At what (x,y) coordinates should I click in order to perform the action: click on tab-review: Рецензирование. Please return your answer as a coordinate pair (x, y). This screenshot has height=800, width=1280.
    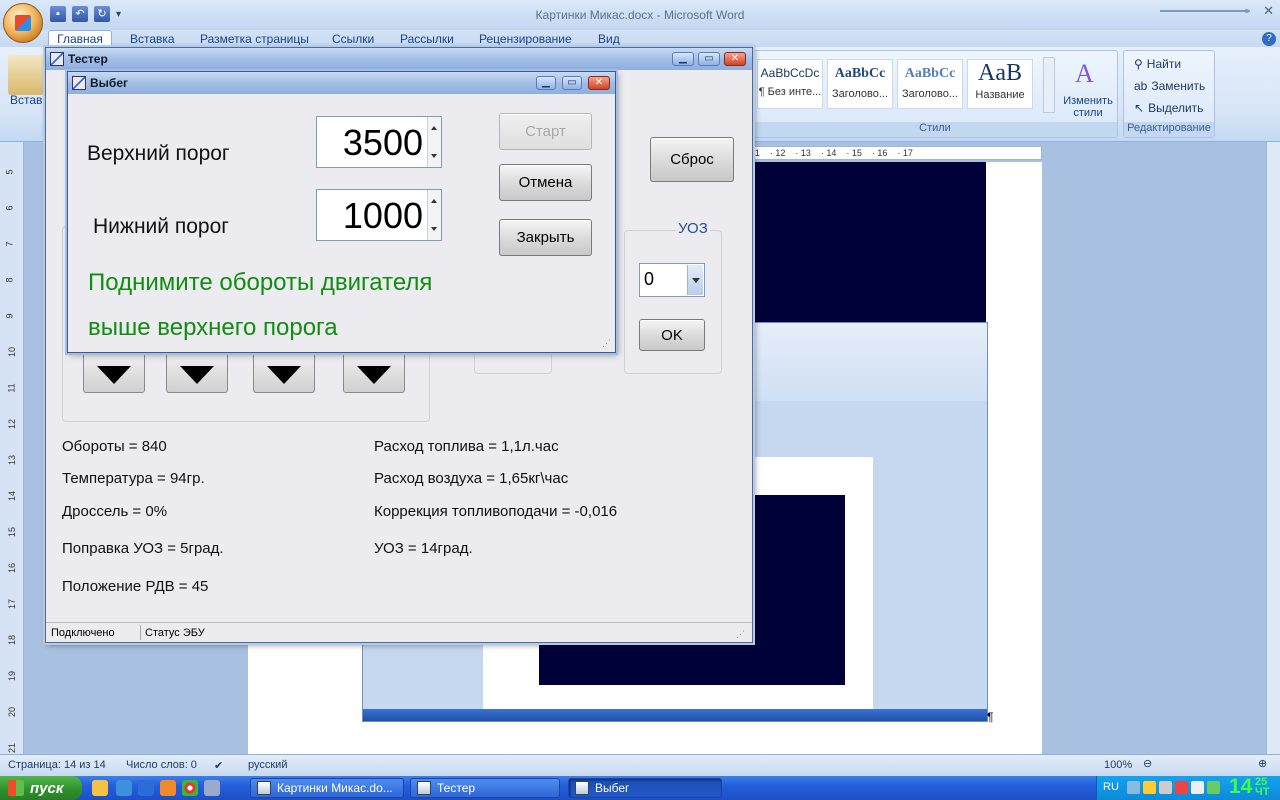
    Looking at the image, I should click on (525, 39).